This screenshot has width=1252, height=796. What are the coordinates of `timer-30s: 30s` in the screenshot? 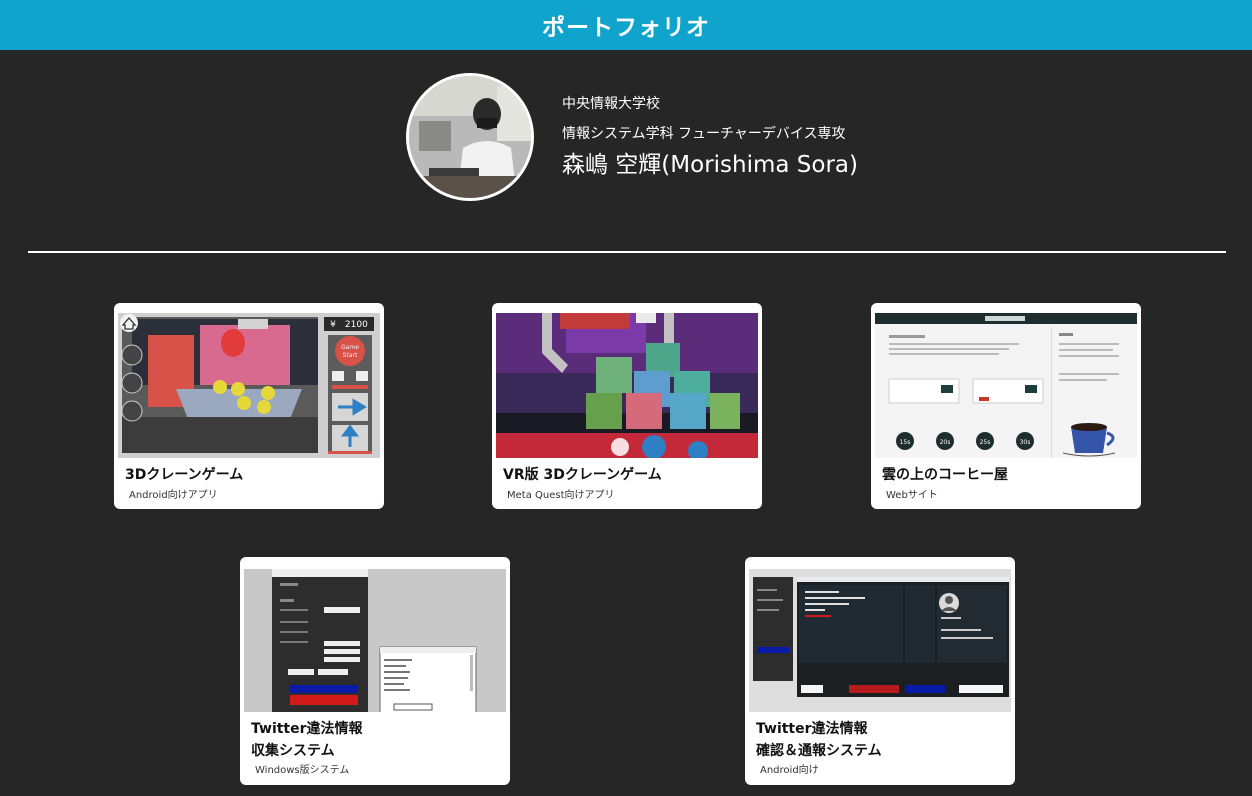 It's located at (1025, 442).